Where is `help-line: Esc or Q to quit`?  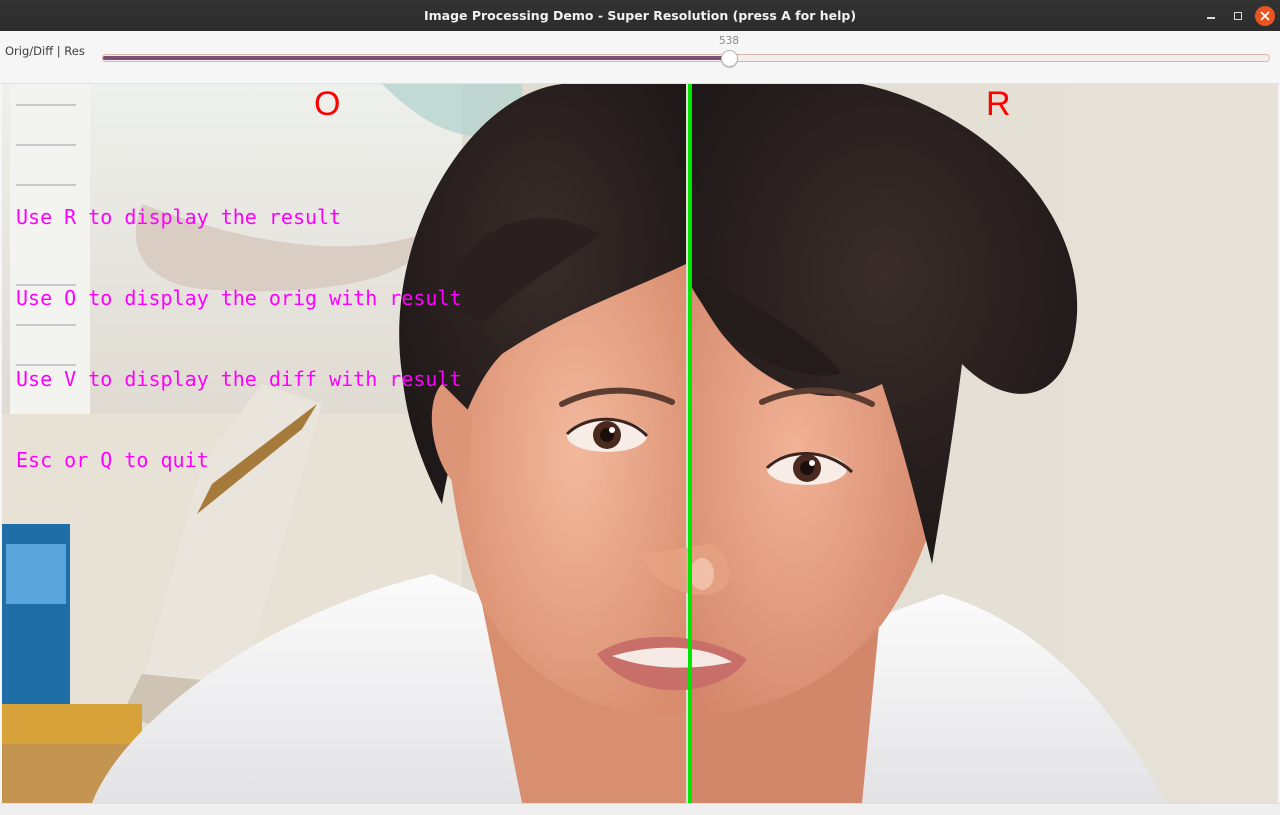 help-line: Esc or Q to quit is located at coordinates (112, 460).